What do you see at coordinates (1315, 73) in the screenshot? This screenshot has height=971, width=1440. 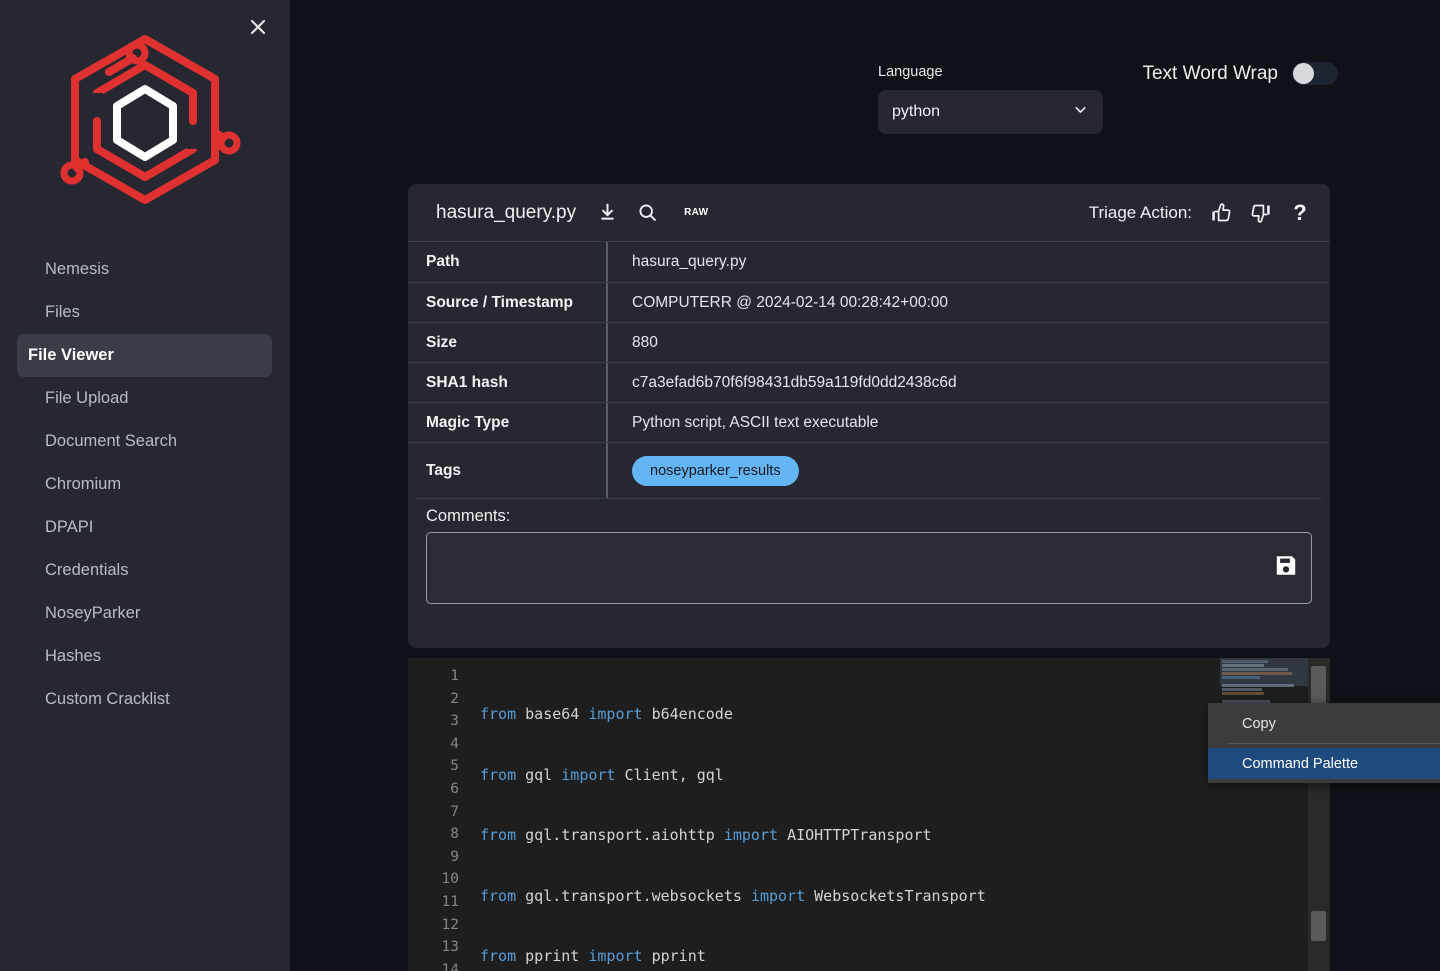 I see `word-wrap-toggle` at bounding box center [1315, 73].